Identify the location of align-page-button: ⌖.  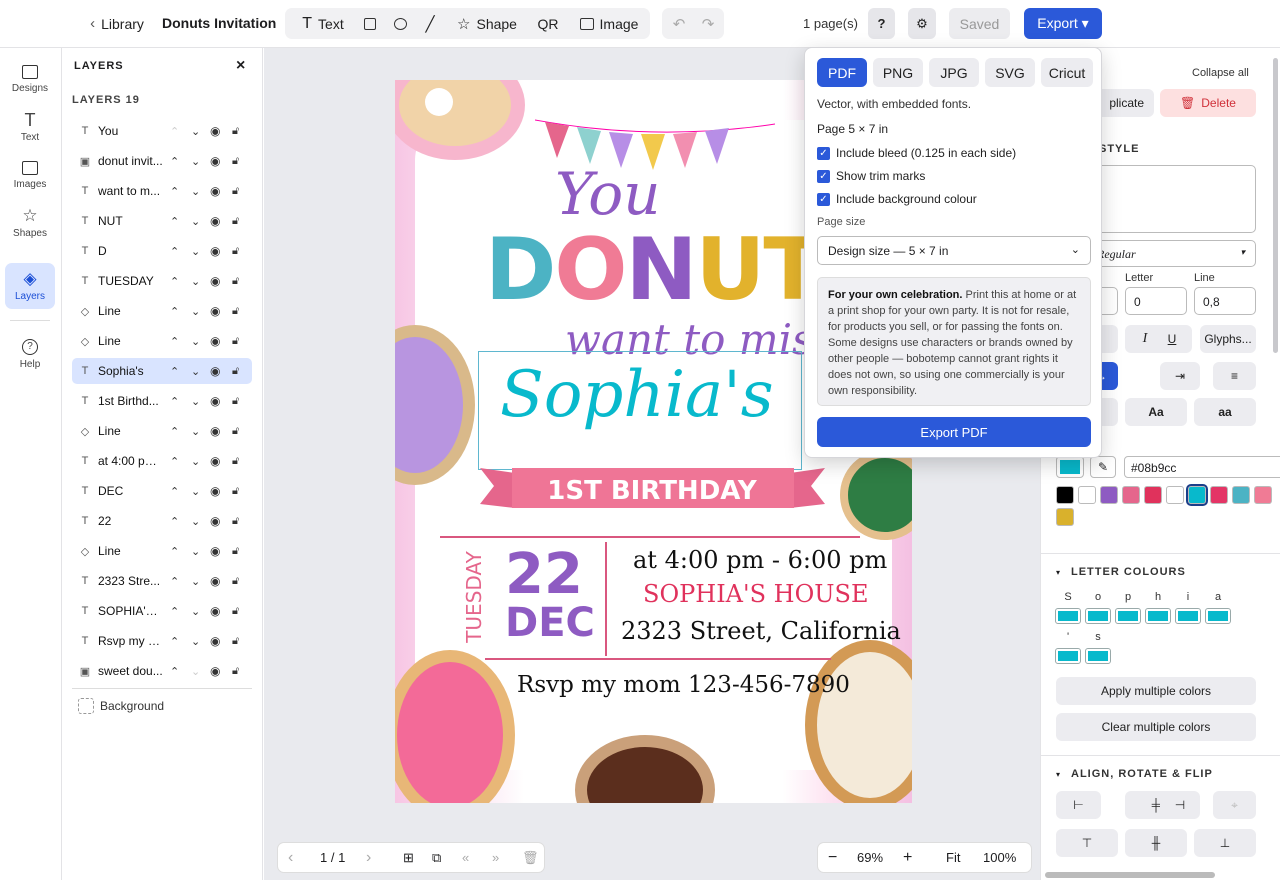
(1234, 805).